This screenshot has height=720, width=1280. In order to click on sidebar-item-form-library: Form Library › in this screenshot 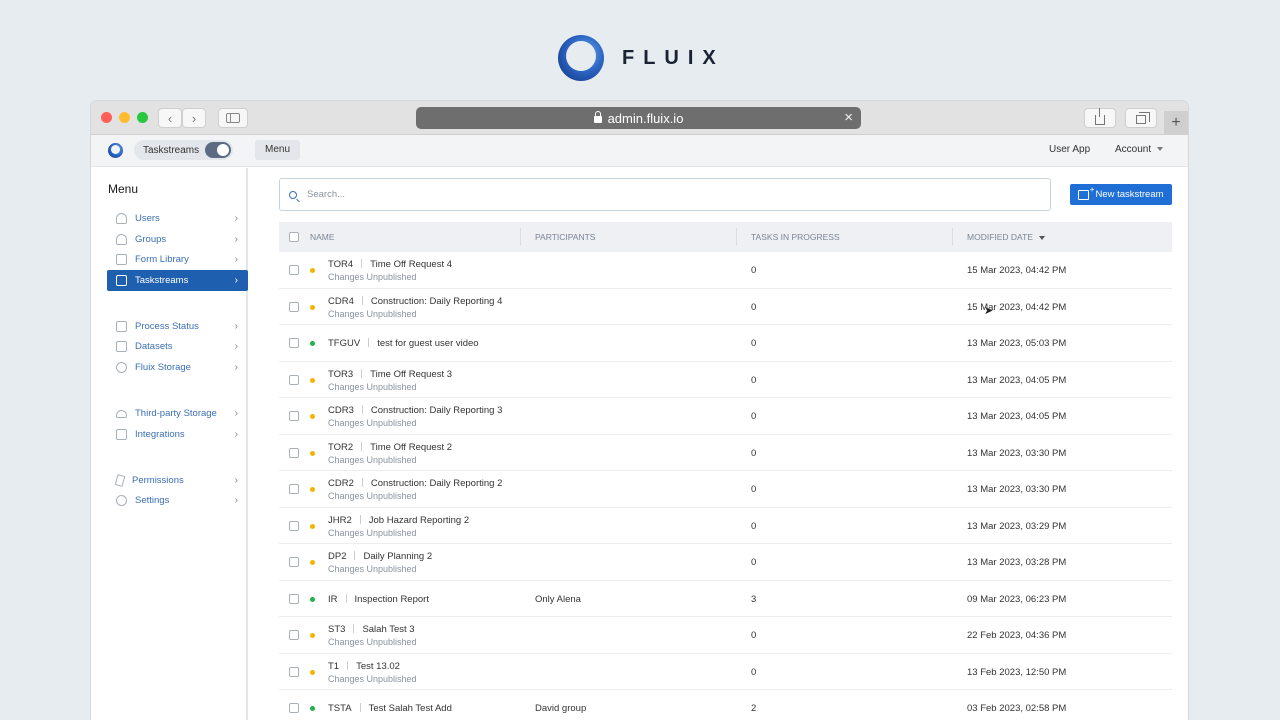, I will do `click(177, 259)`.